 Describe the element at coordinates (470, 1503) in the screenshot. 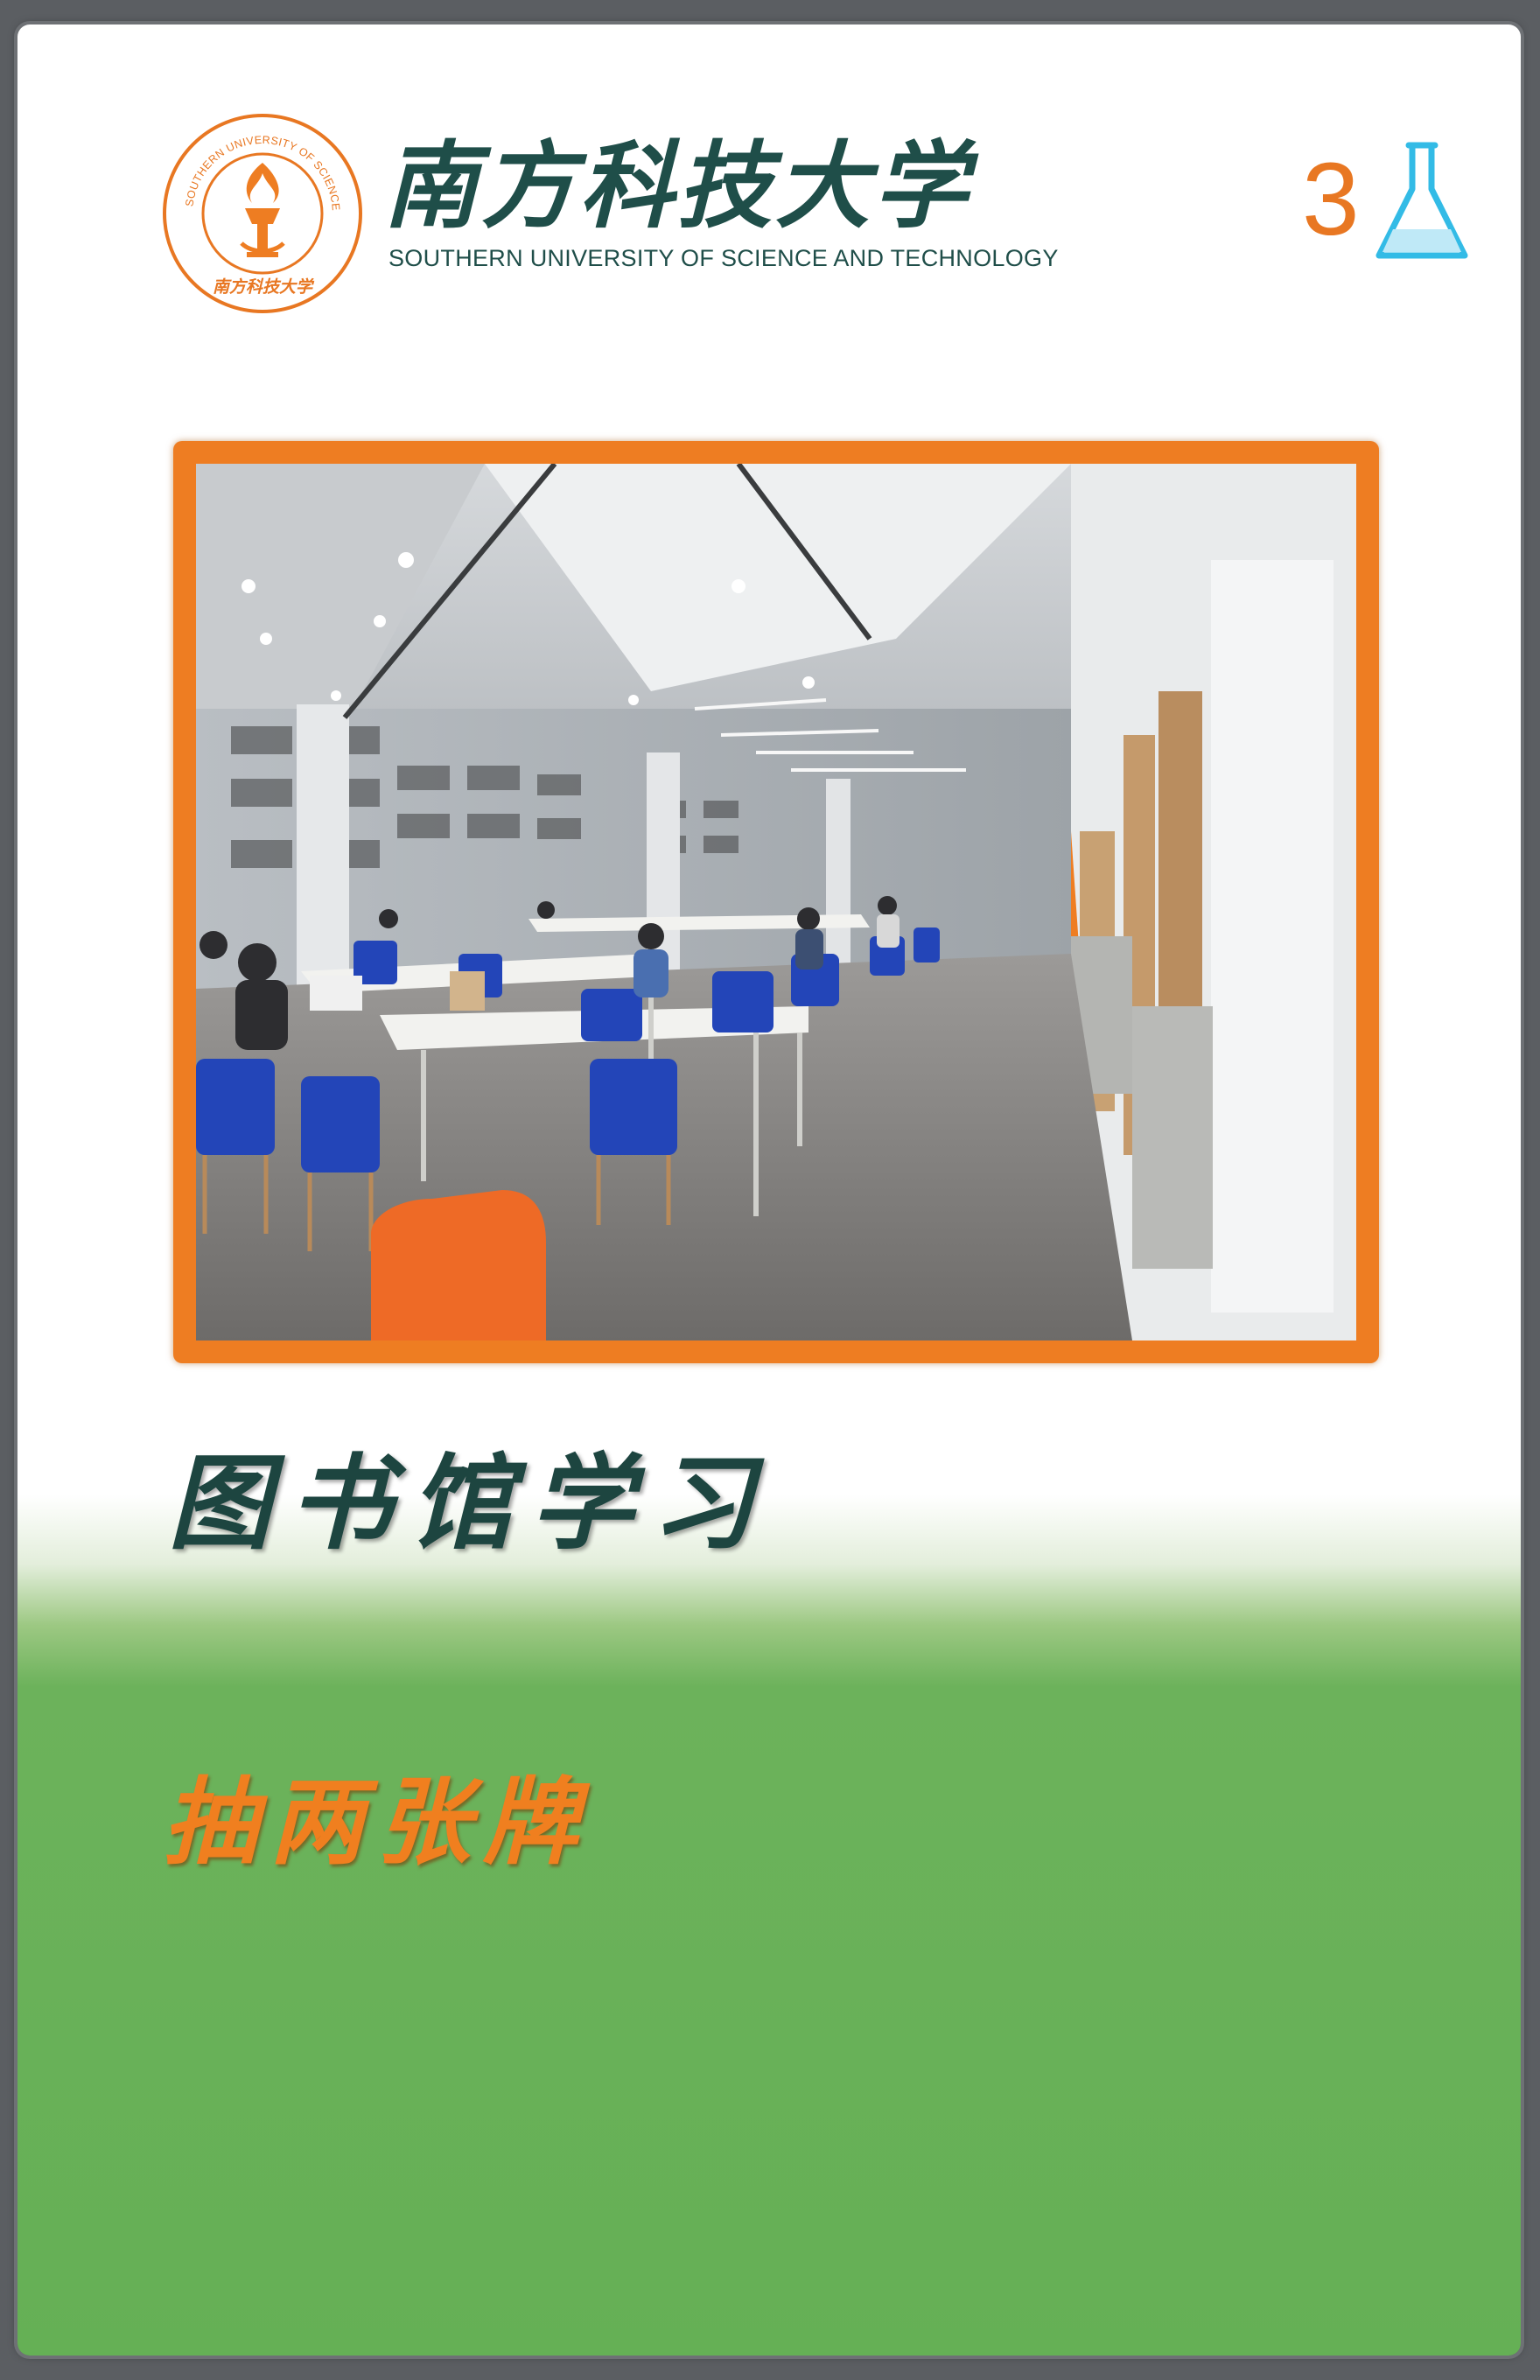

I see `card-title: 图书馆学习` at that location.